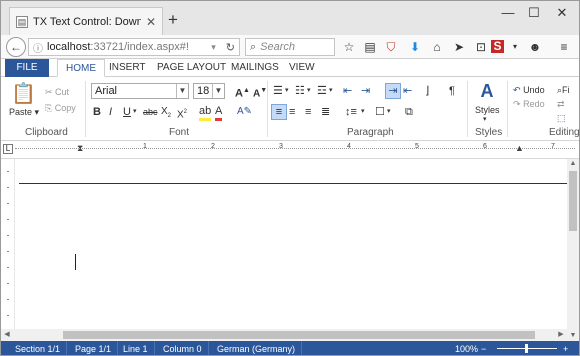  I want to click on scroll-left-icon: ◀, so click(7, 335).